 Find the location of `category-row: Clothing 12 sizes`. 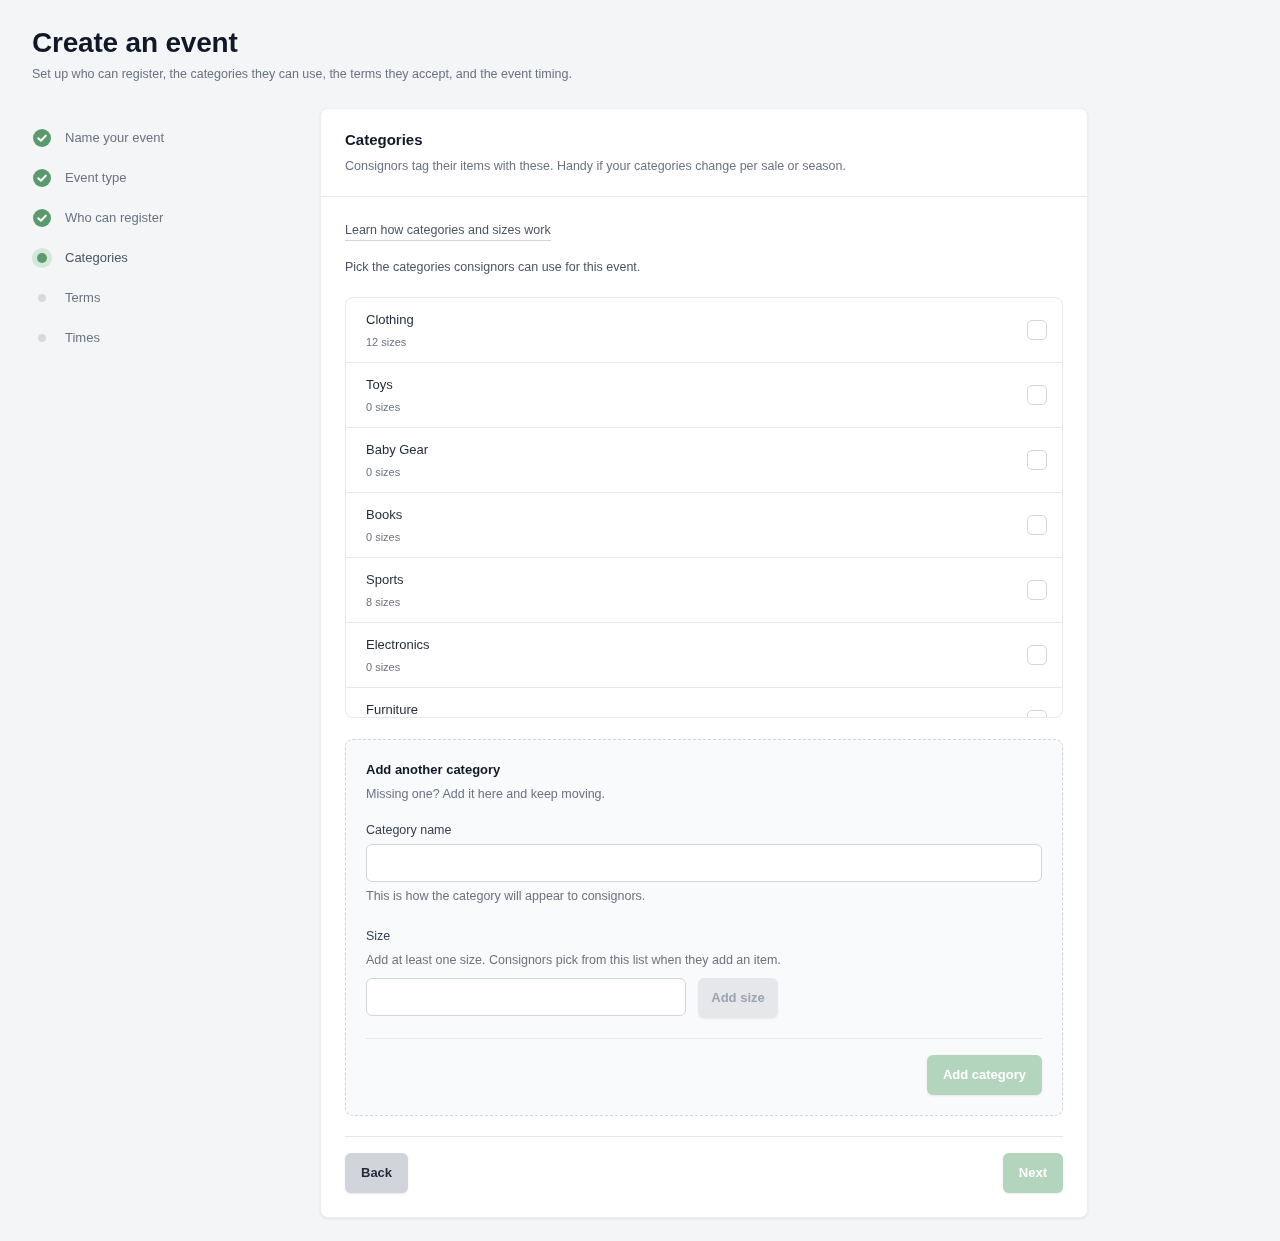

category-row: Clothing 12 sizes is located at coordinates (704, 330).